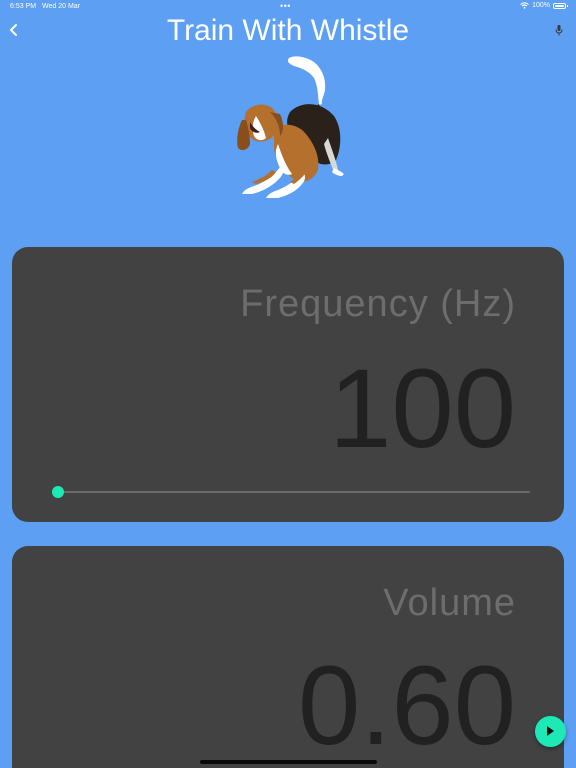  I want to click on home-indicator, so click(288, 762).